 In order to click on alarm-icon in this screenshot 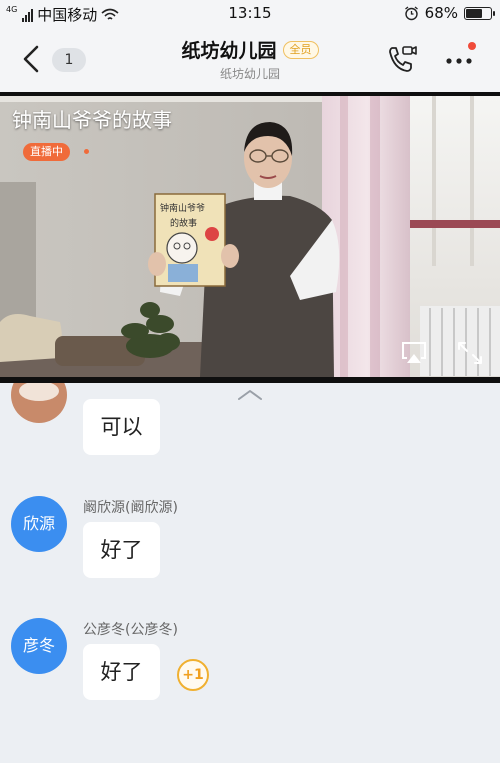, I will do `click(411, 12)`.